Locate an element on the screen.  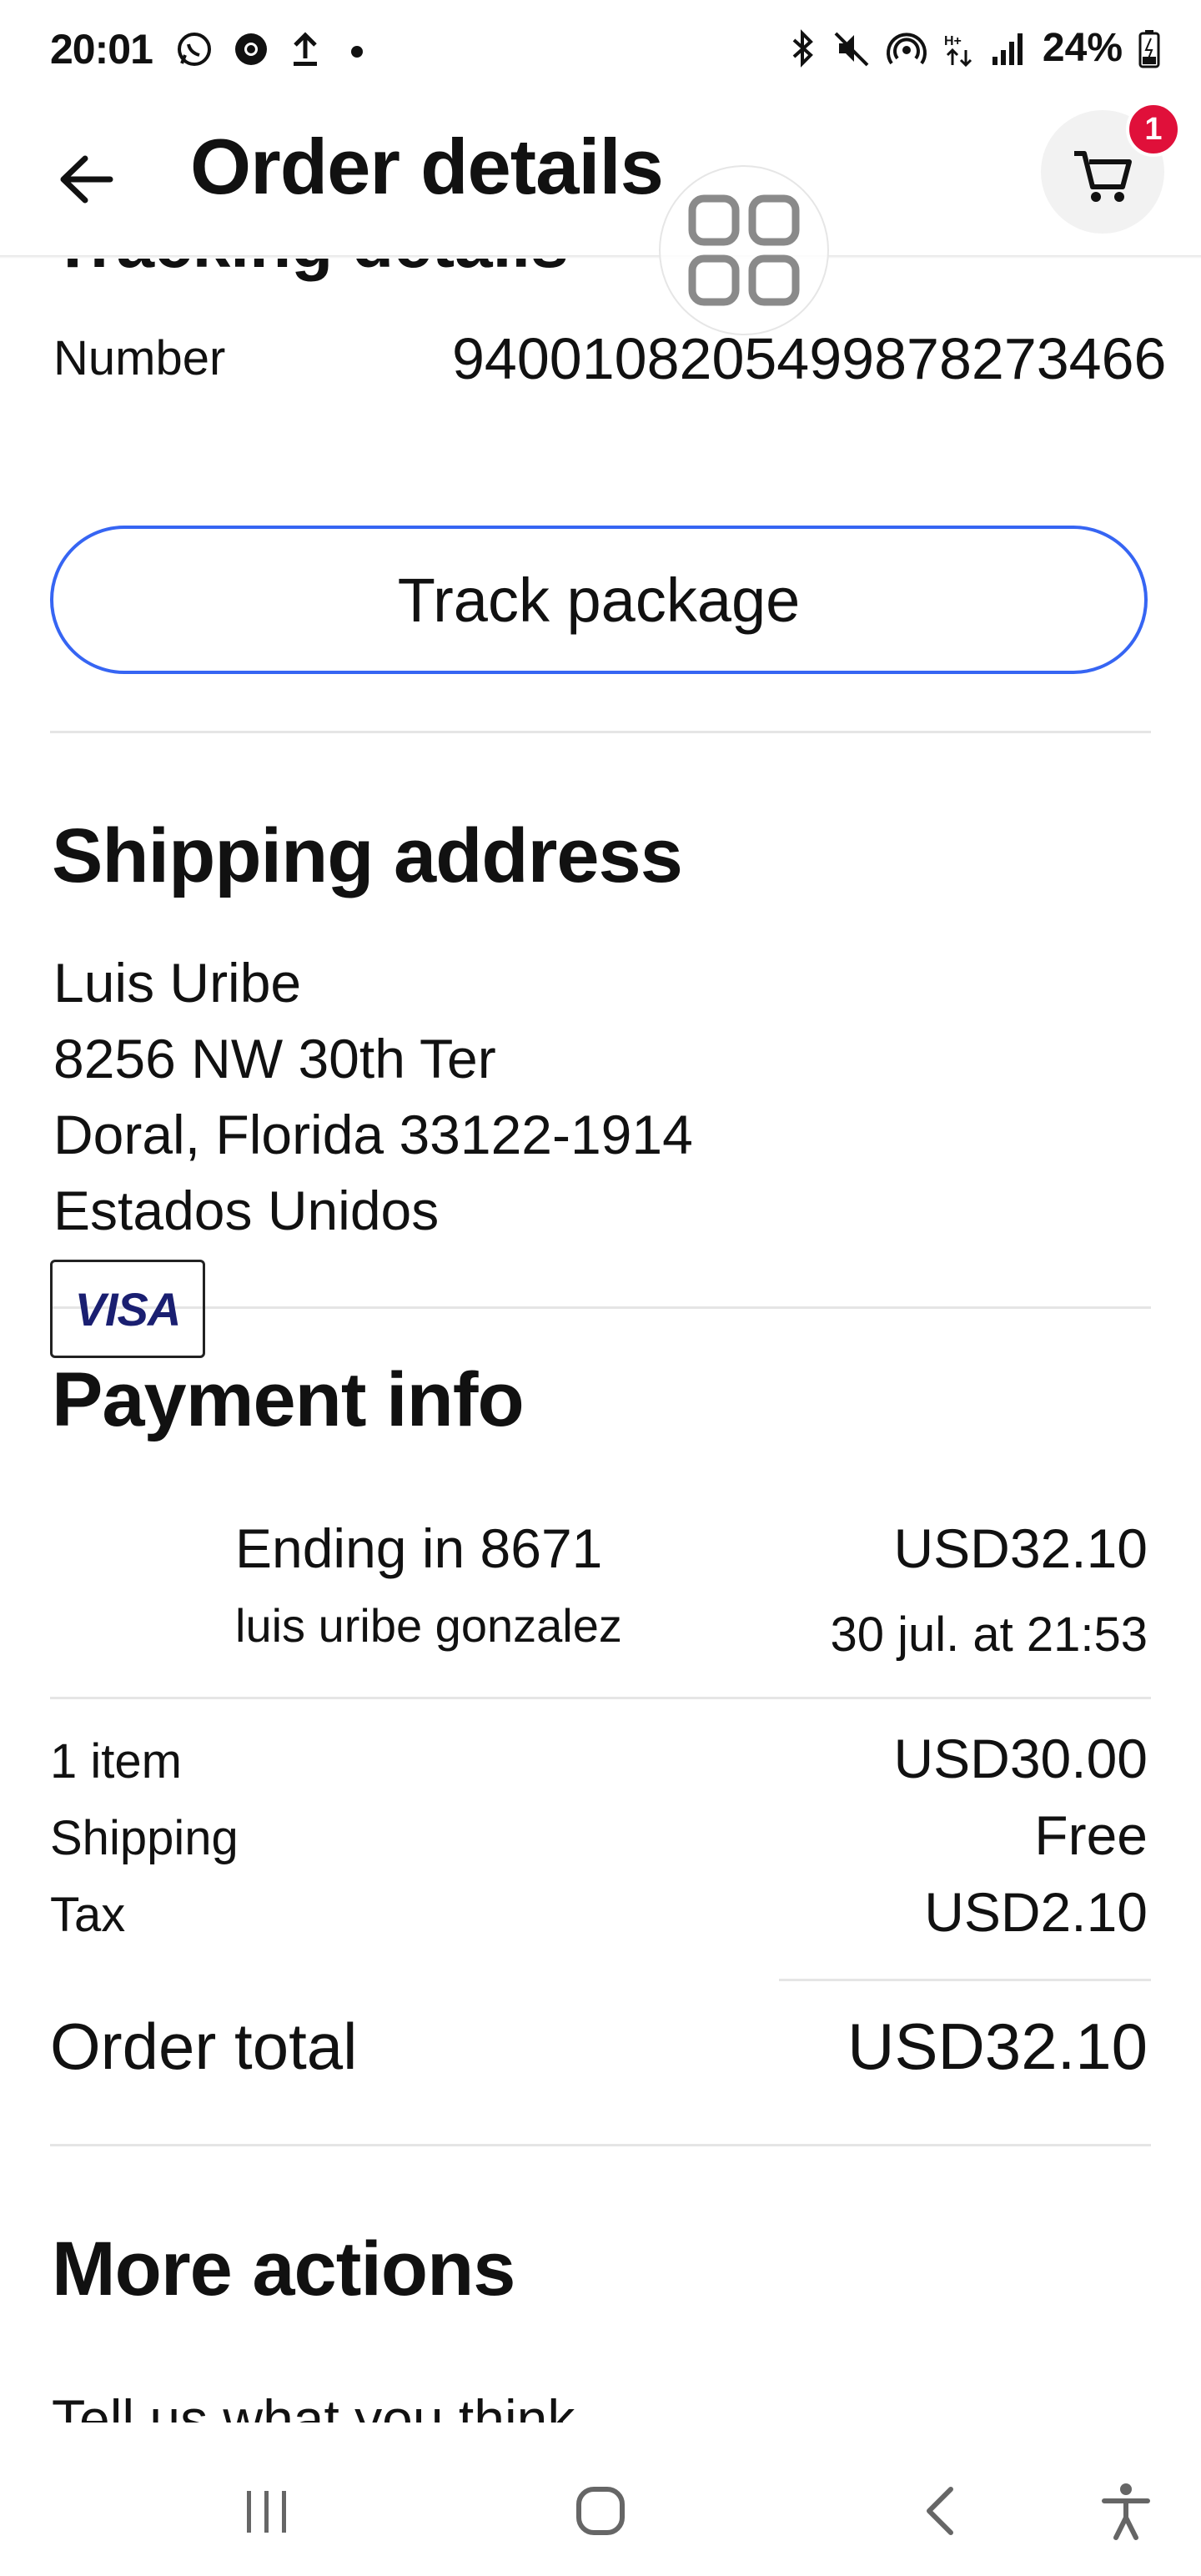
card-ending: Ending in 8671 is located at coordinates (419, 1548).